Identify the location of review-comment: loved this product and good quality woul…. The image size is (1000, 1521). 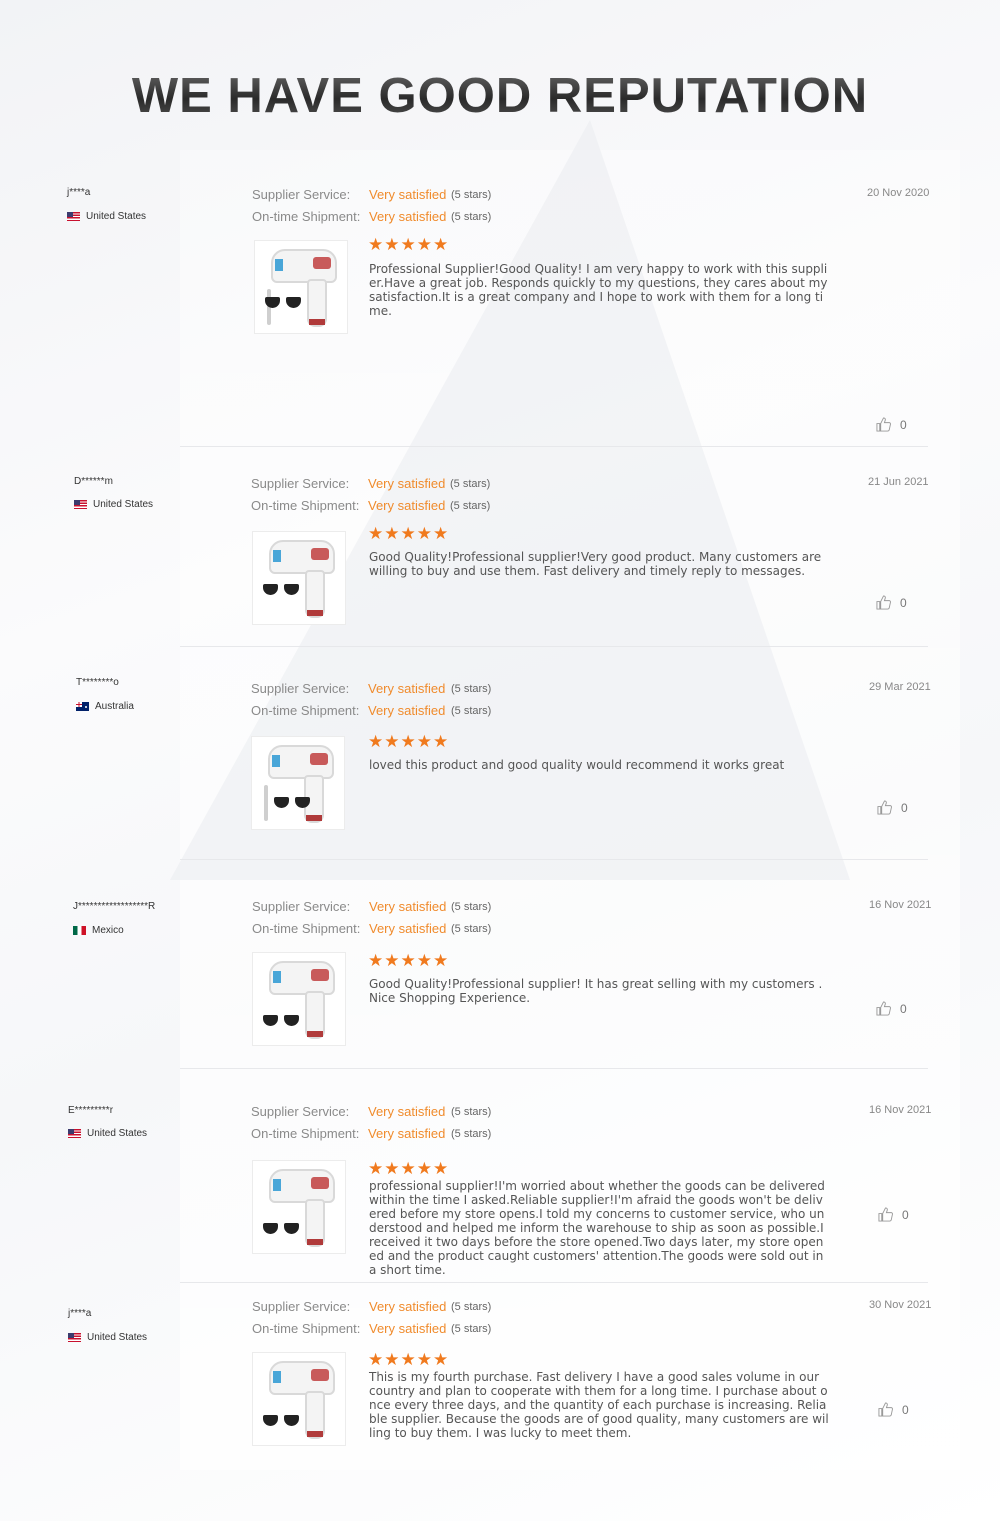
(577, 765).